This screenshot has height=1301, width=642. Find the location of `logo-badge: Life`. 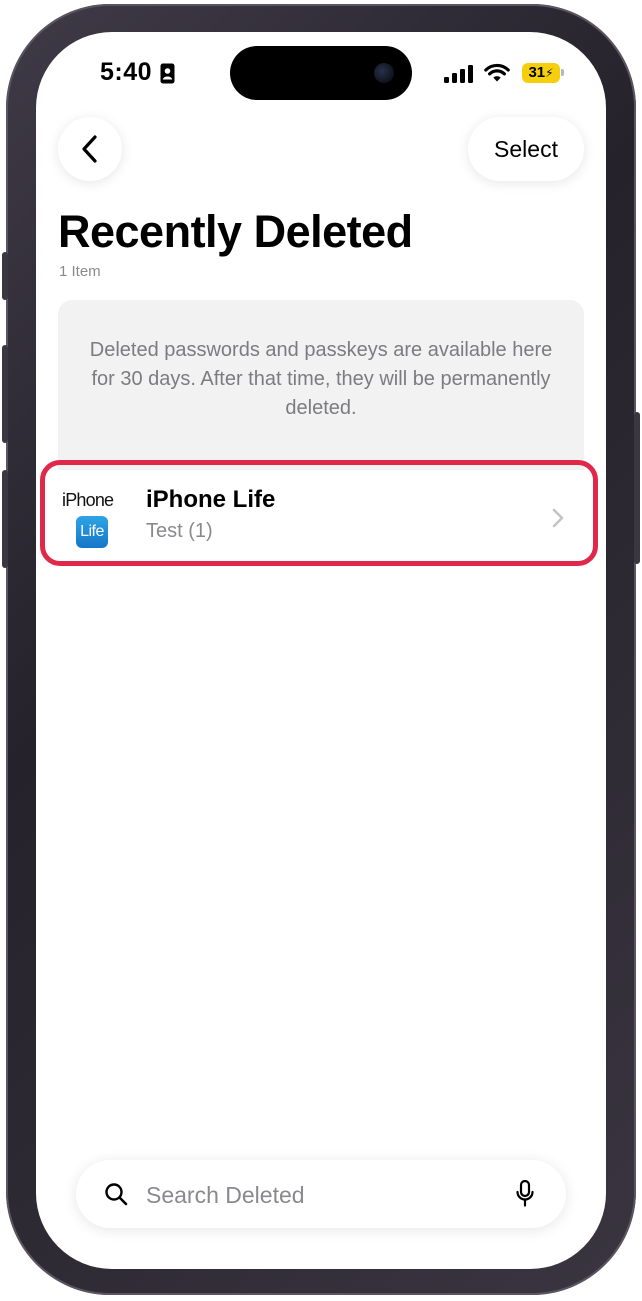

logo-badge: Life is located at coordinates (92, 532).